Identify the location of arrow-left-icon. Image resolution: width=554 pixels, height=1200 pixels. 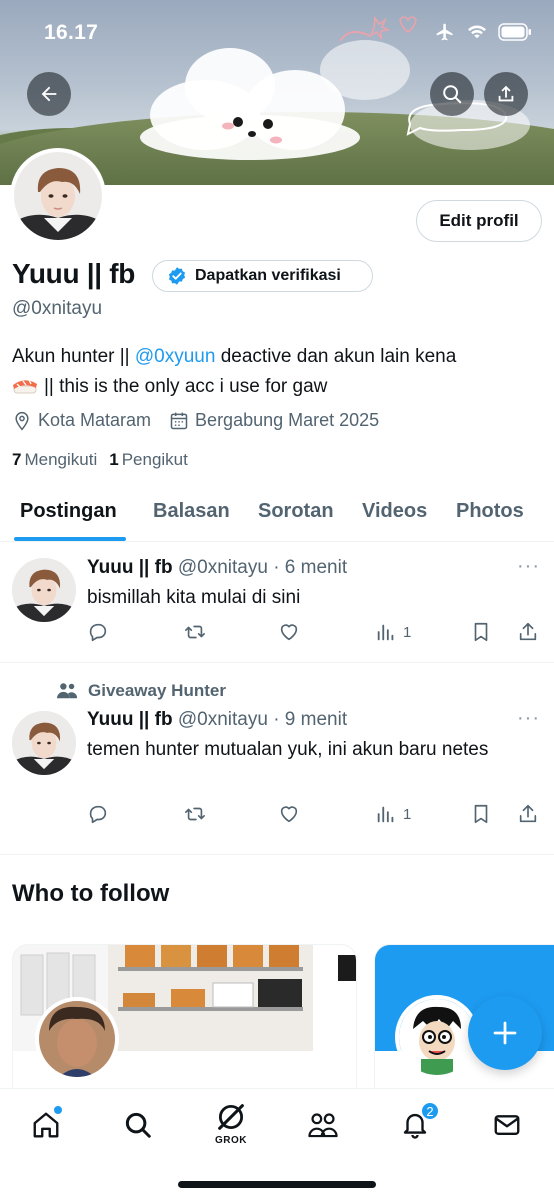
(49, 94).